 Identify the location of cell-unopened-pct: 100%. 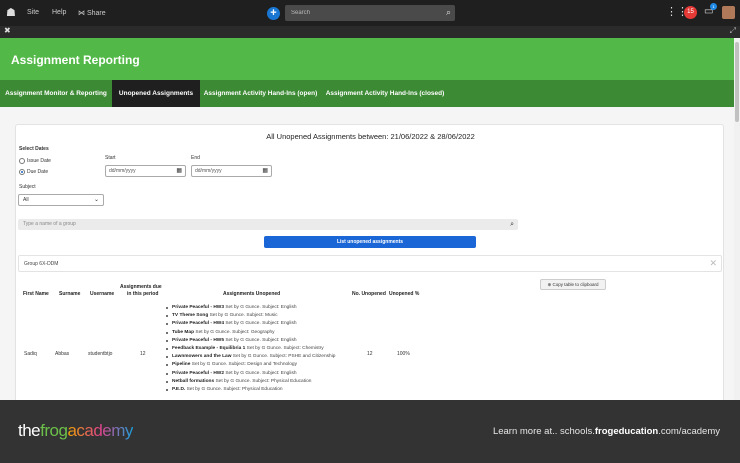
(403, 354).